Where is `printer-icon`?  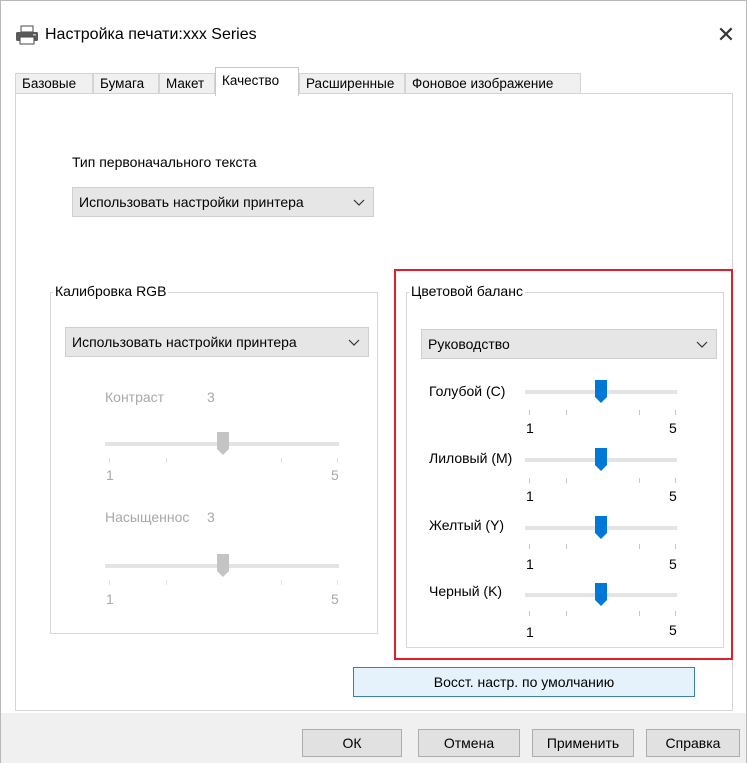
printer-icon is located at coordinates (27, 35).